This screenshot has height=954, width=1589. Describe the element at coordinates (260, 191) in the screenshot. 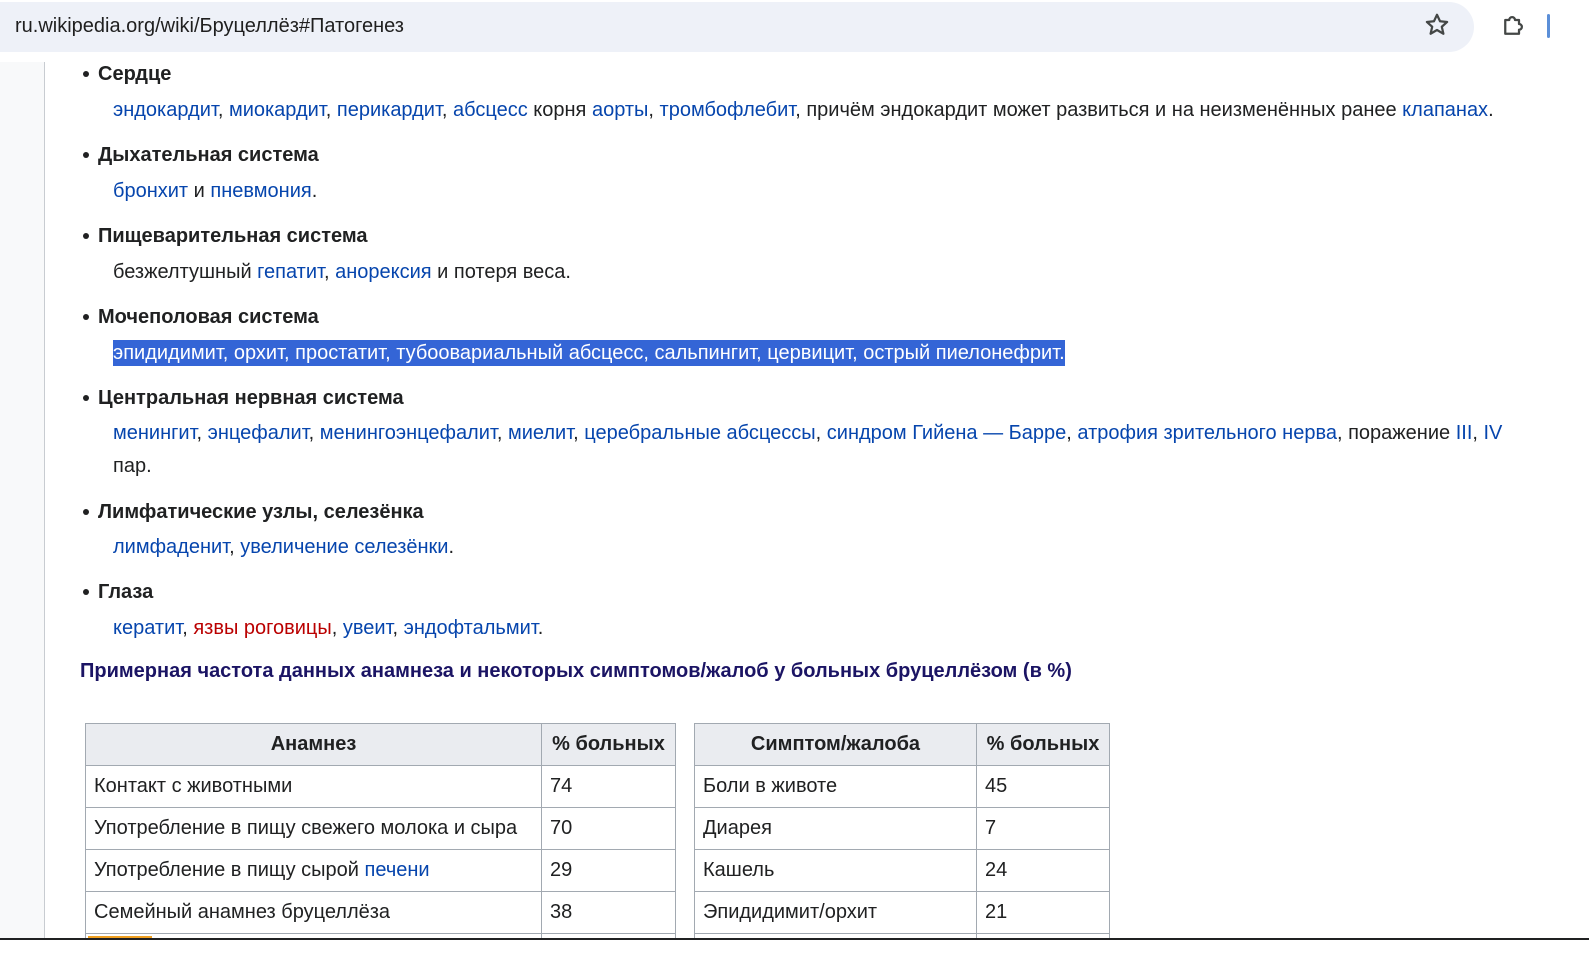

I see `wiki-link: пневмония` at that location.